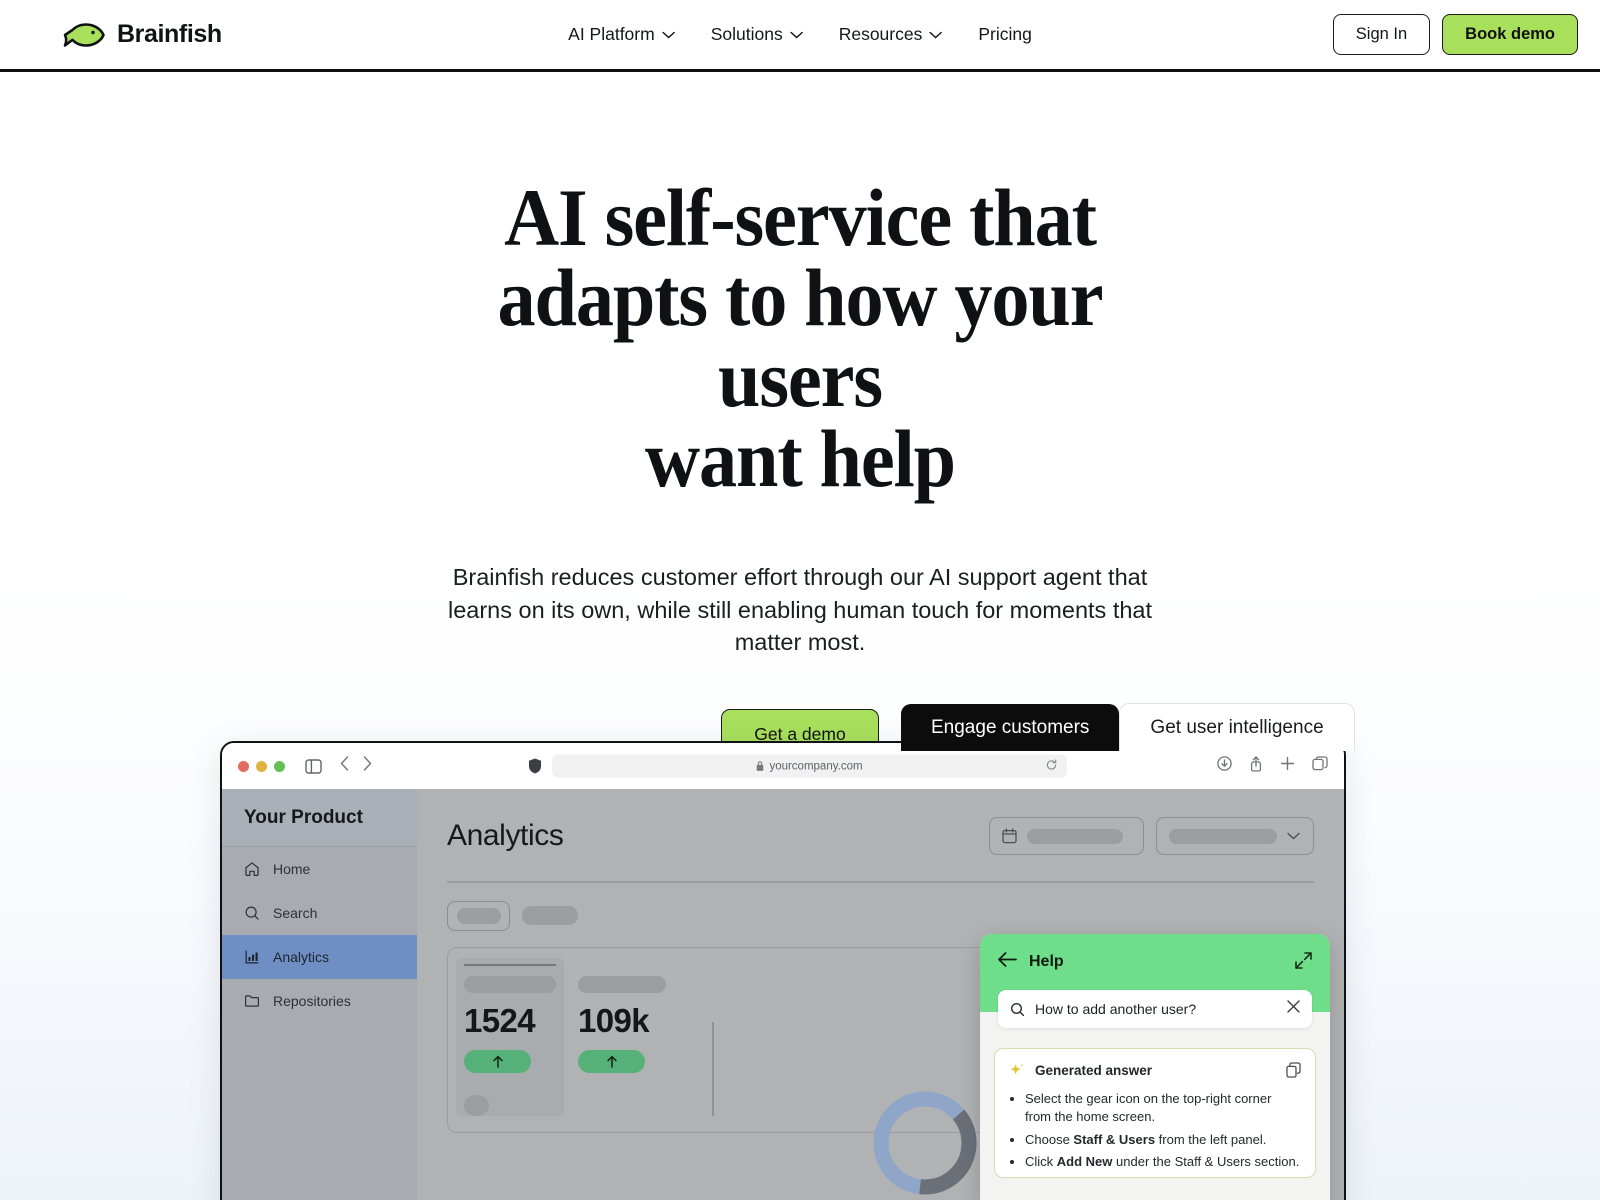 The width and height of the screenshot is (1600, 1200). What do you see at coordinates (1007, 962) in the screenshot?
I see `arrow-left-icon` at bounding box center [1007, 962].